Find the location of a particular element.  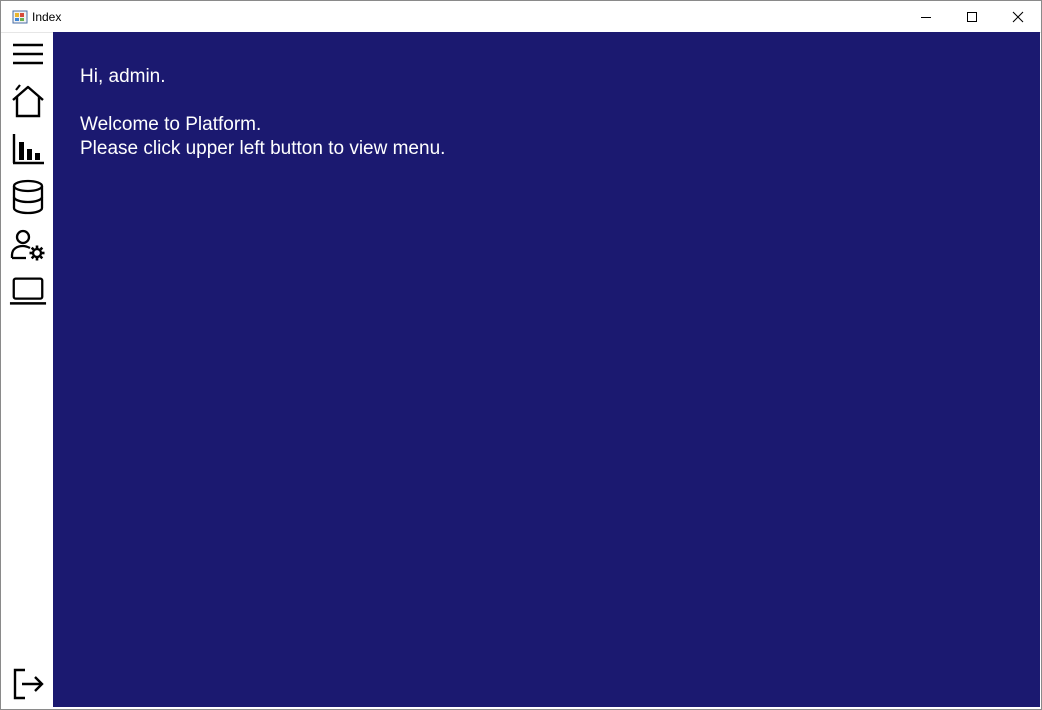

welcome-text: Welcome to Platform. is located at coordinates (171, 124).